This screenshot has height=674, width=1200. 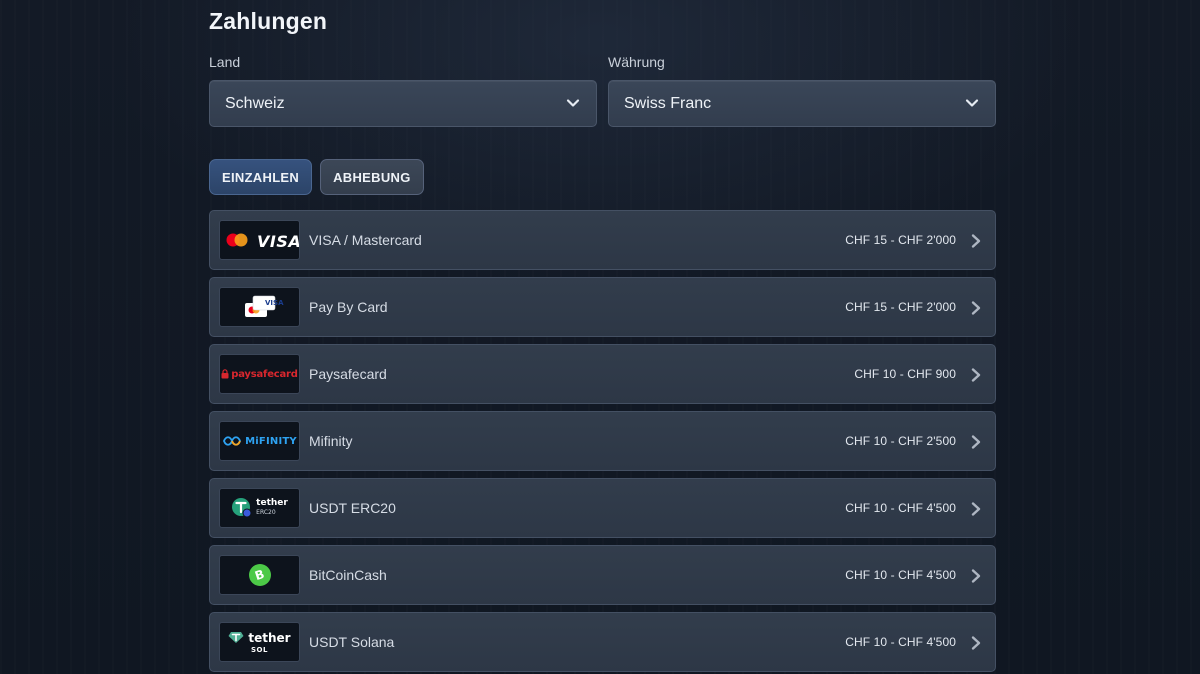 What do you see at coordinates (636, 62) in the screenshot?
I see `currency-label: Währung` at bounding box center [636, 62].